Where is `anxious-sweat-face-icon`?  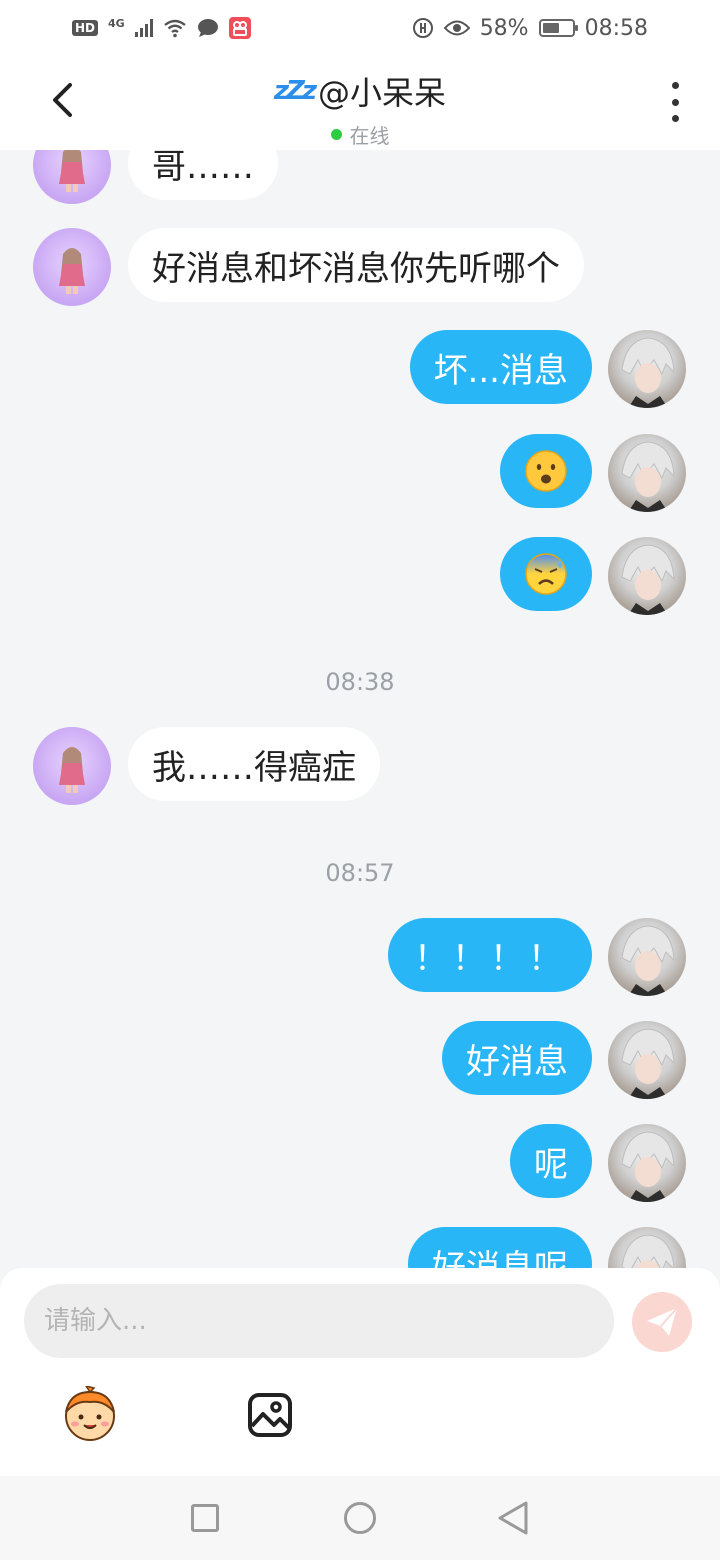
anxious-sweat-face-icon is located at coordinates (546, 574).